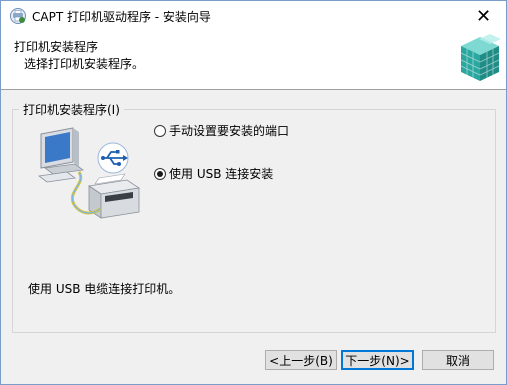 Image resolution: width=507 pixels, height=385 pixels. I want to click on radio-usb-install, so click(160, 173).